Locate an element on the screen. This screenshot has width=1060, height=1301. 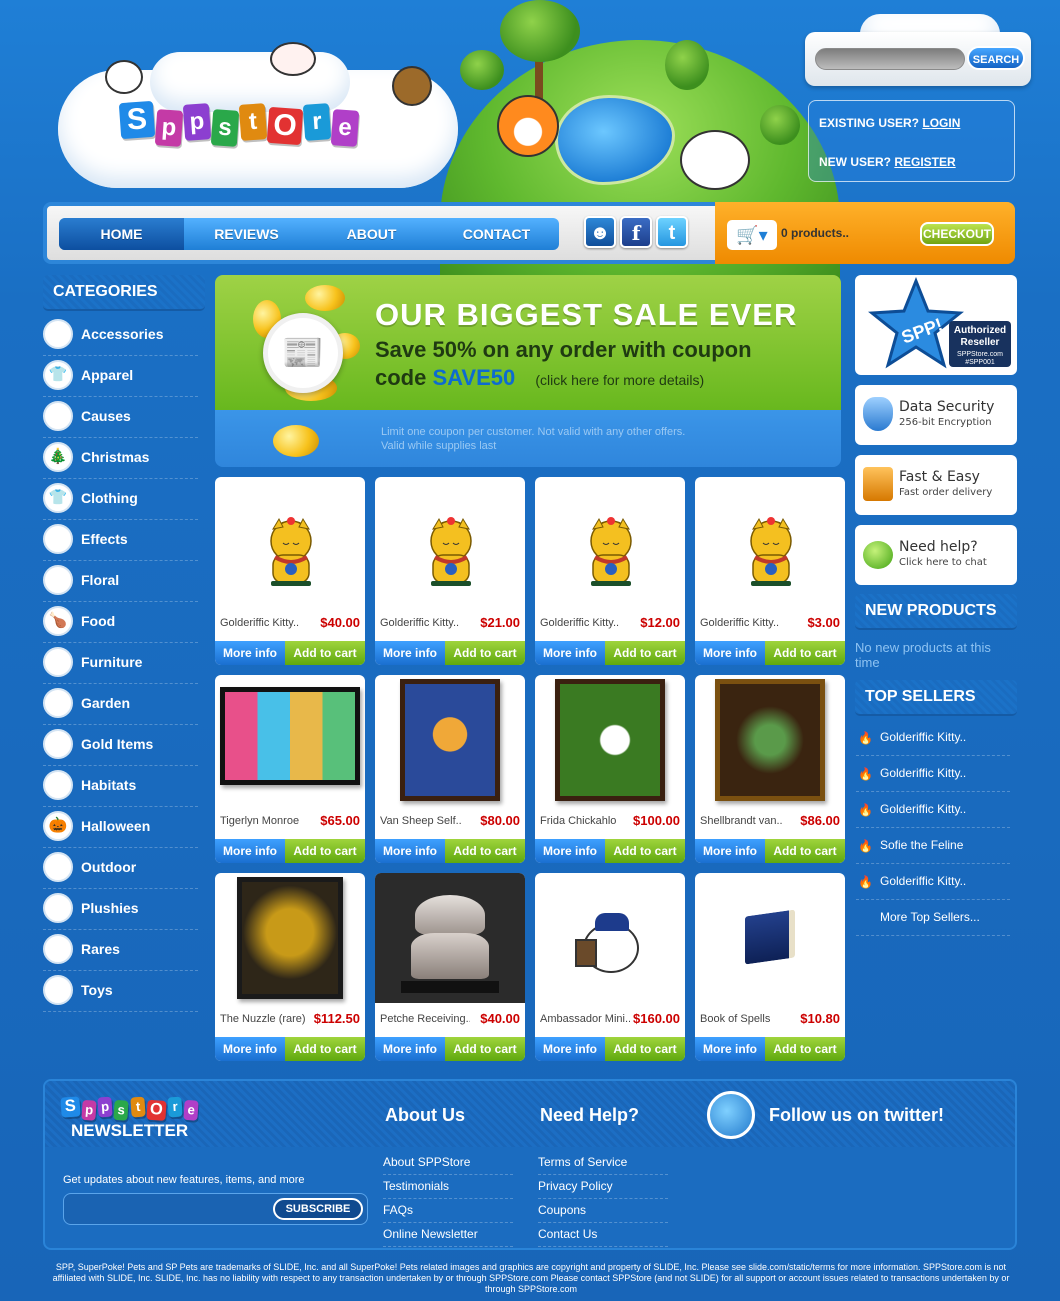
category-item: ♣ Garden is located at coordinates (120, 704).